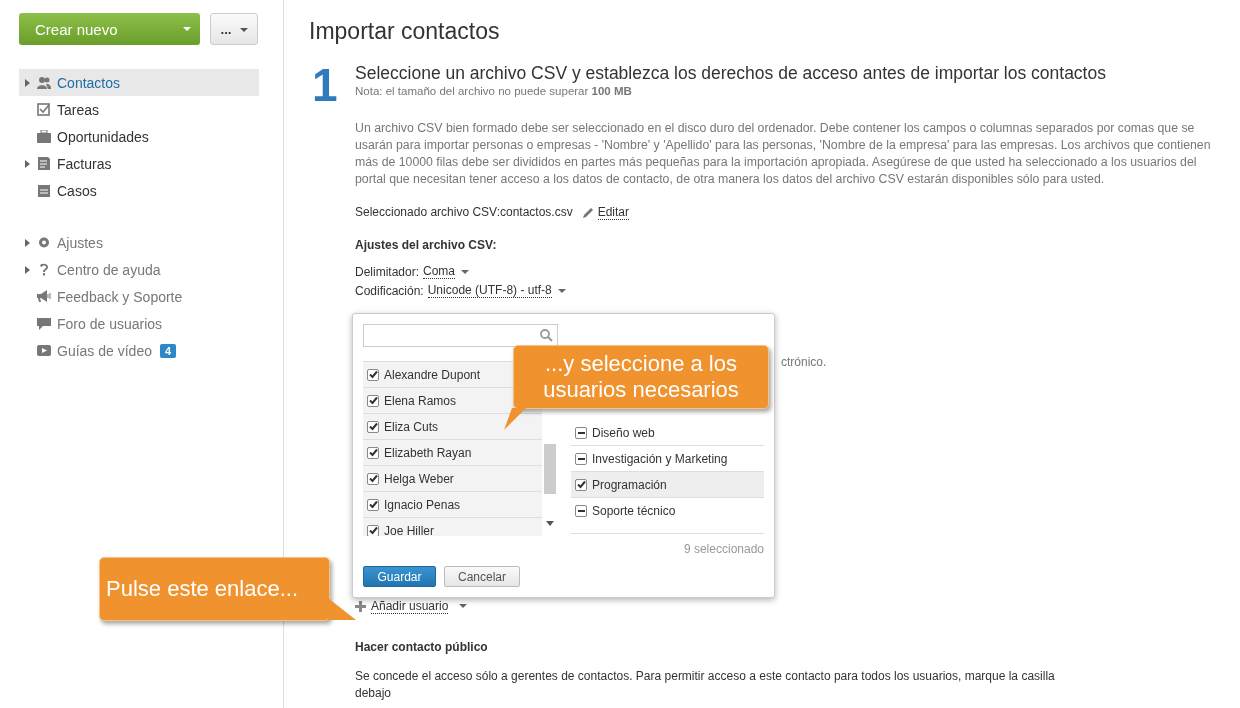  Describe the element at coordinates (667, 510) in the screenshot. I see `group-item: Soporte técnico` at that location.